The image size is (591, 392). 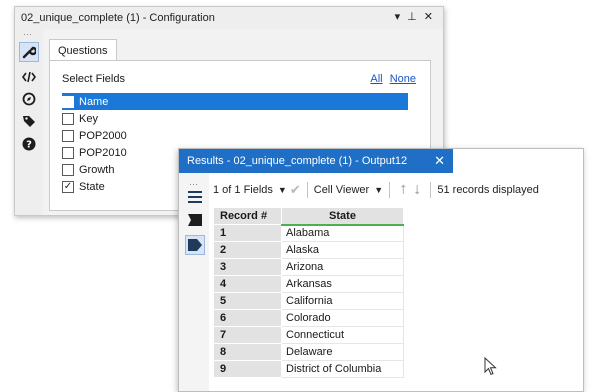 I want to click on record-number: 7, so click(x=247, y=335).